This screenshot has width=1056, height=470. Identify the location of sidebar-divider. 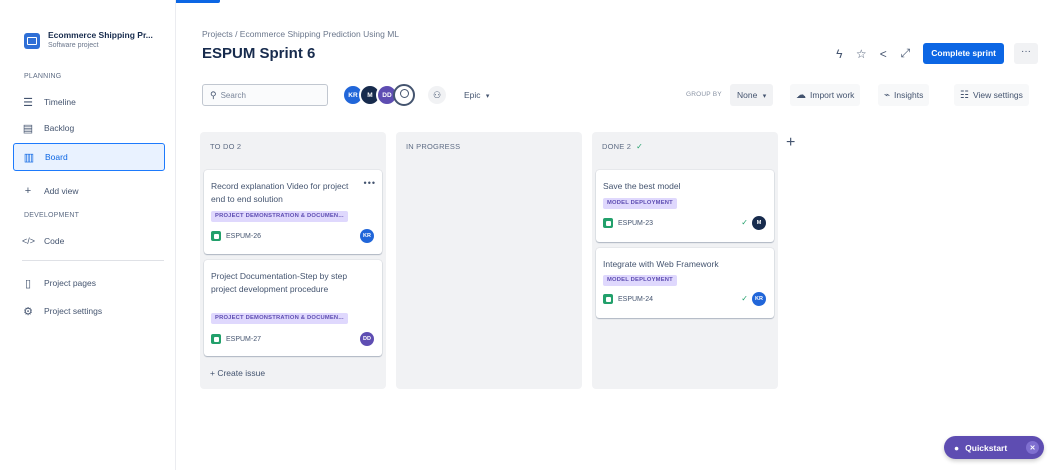
(93, 260).